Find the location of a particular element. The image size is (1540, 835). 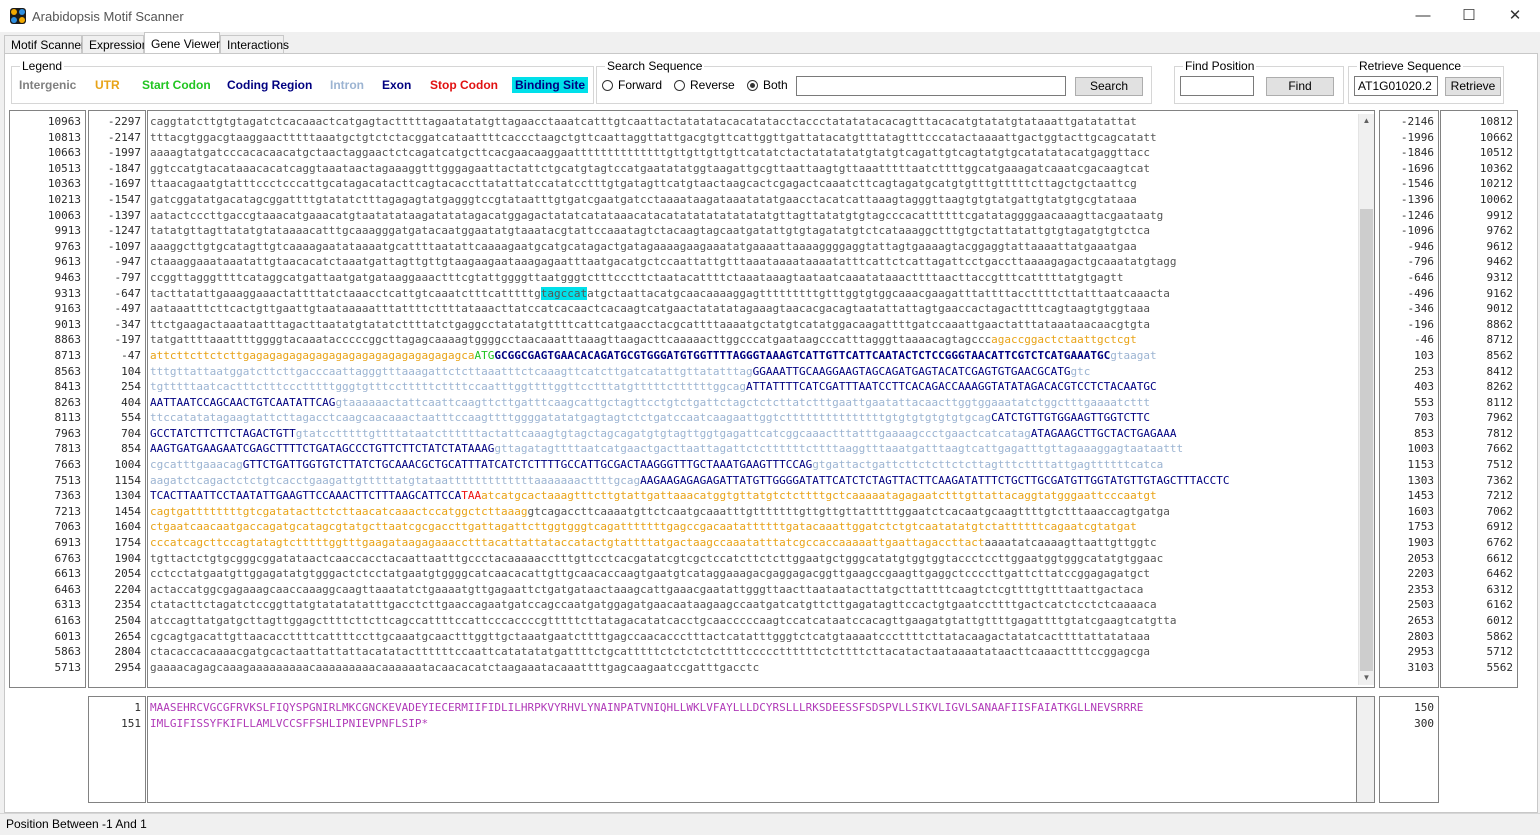

minimize-icon: — is located at coordinates (1423, 16).